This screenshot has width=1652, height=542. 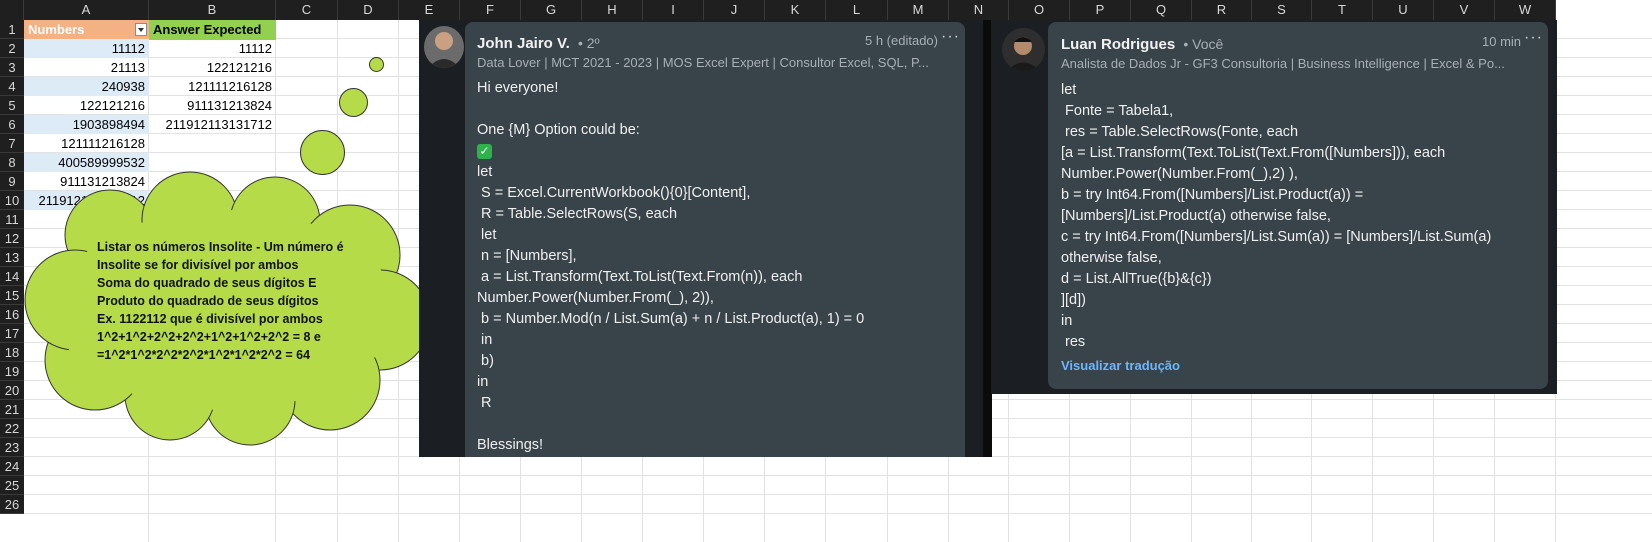 What do you see at coordinates (12, 466) in the screenshot?
I see `row-header-24: 24` at bounding box center [12, 466].